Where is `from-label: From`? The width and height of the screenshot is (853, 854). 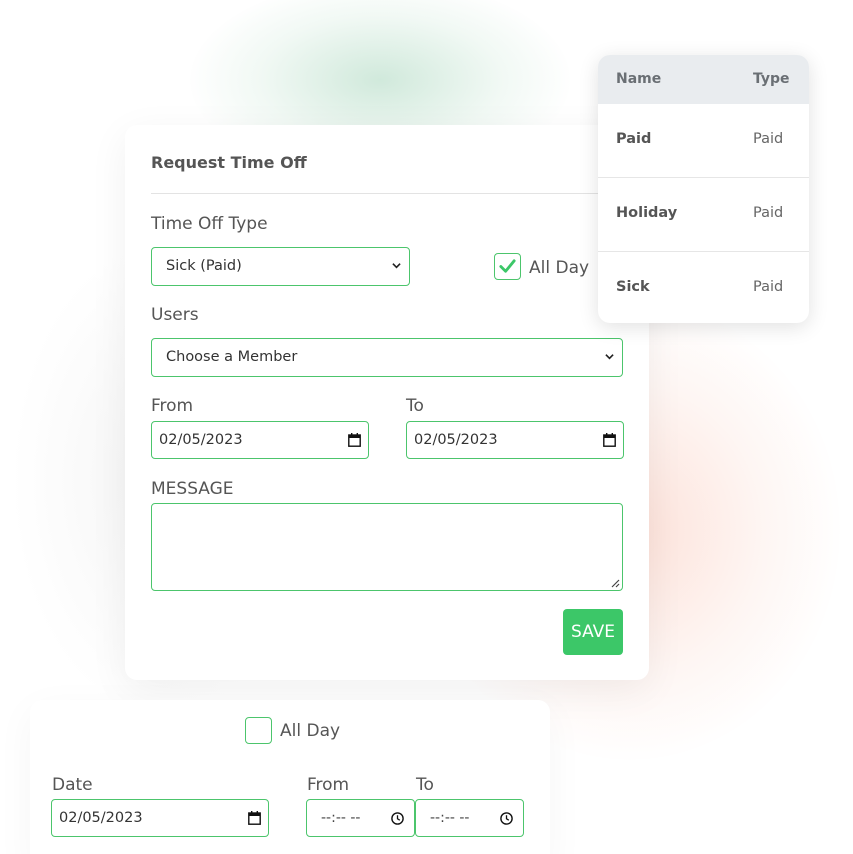
from-label: From is located at coordinates (172, 406).